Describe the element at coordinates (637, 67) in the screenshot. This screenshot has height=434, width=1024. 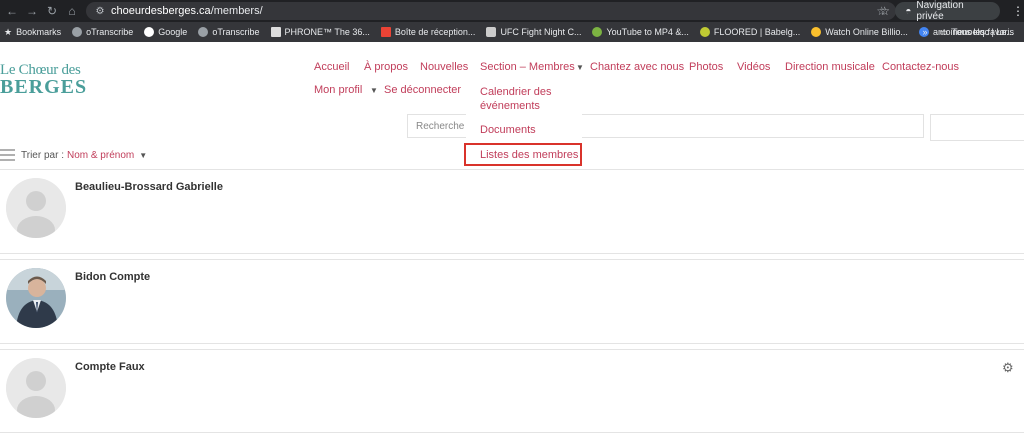
I see `menu-chantez: Chantez avec nous` at that location.